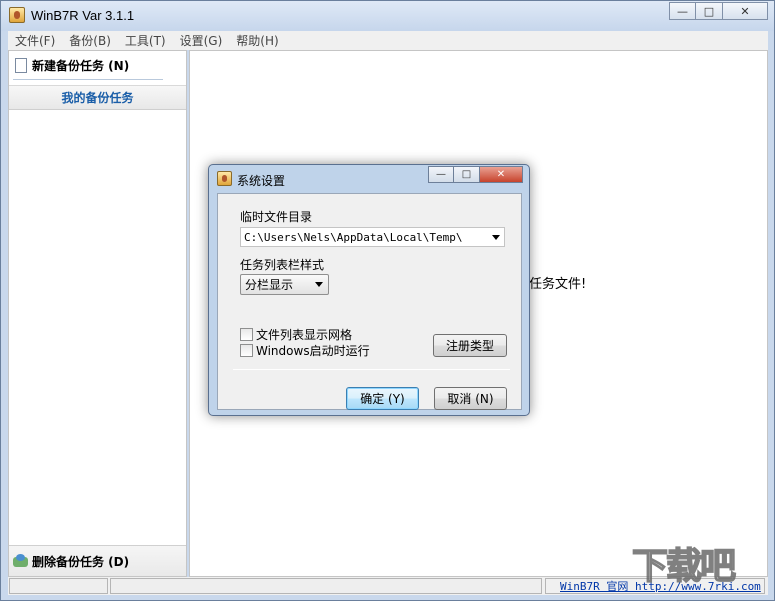  What do you see at coordinates (83, 15) in the screenshot?
I see `window-title: WinB7R Var 3.1.1` at bounding box center [83, 15].